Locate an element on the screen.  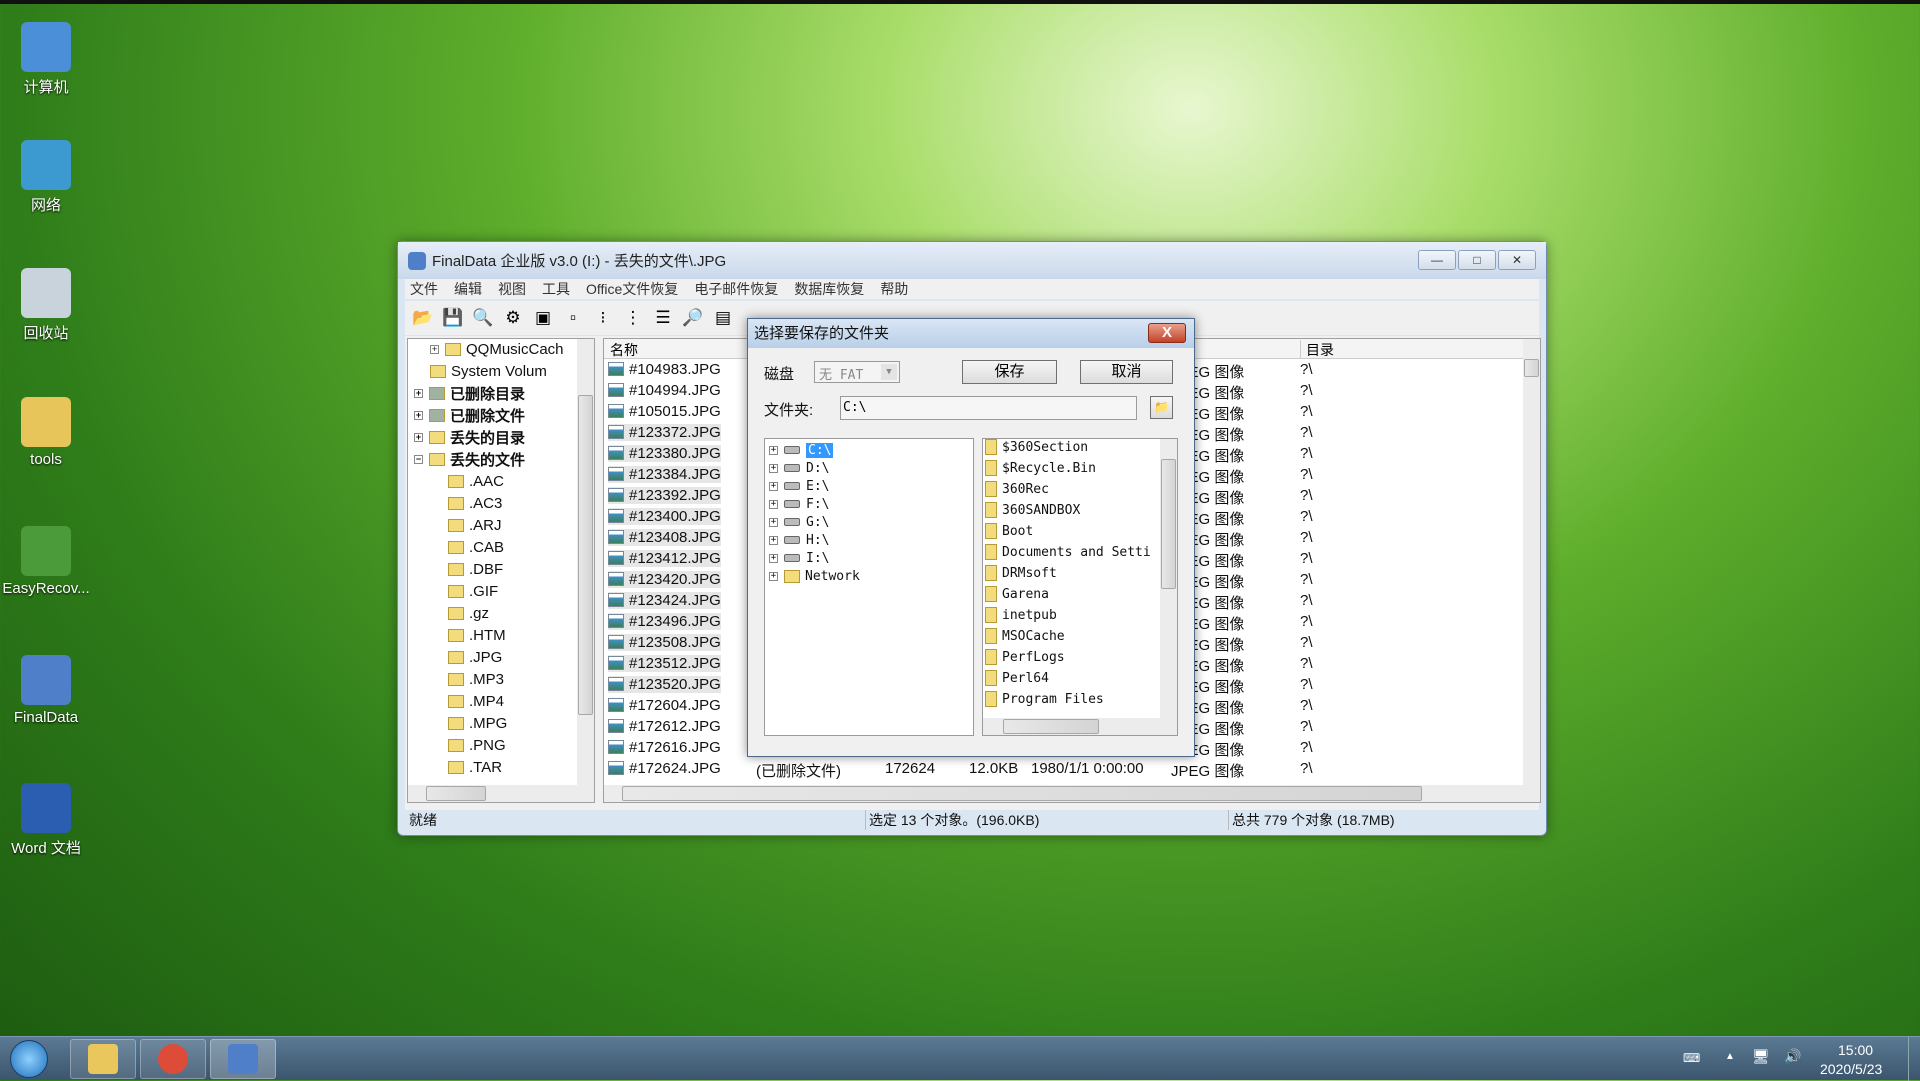
toolbar-button: ⚙ is located at coordinates (513, 318).